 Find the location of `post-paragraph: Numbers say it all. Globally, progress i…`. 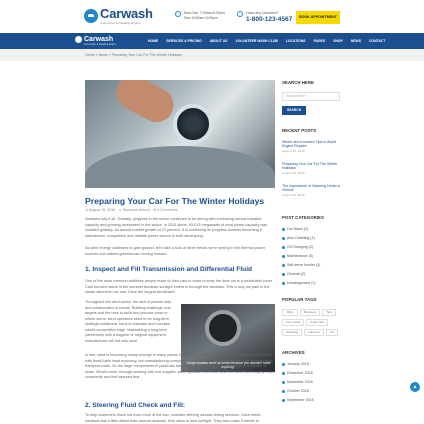

post-paragraph: Numbers say it all. Globally, progress i… is located at coordinates (176, 227).